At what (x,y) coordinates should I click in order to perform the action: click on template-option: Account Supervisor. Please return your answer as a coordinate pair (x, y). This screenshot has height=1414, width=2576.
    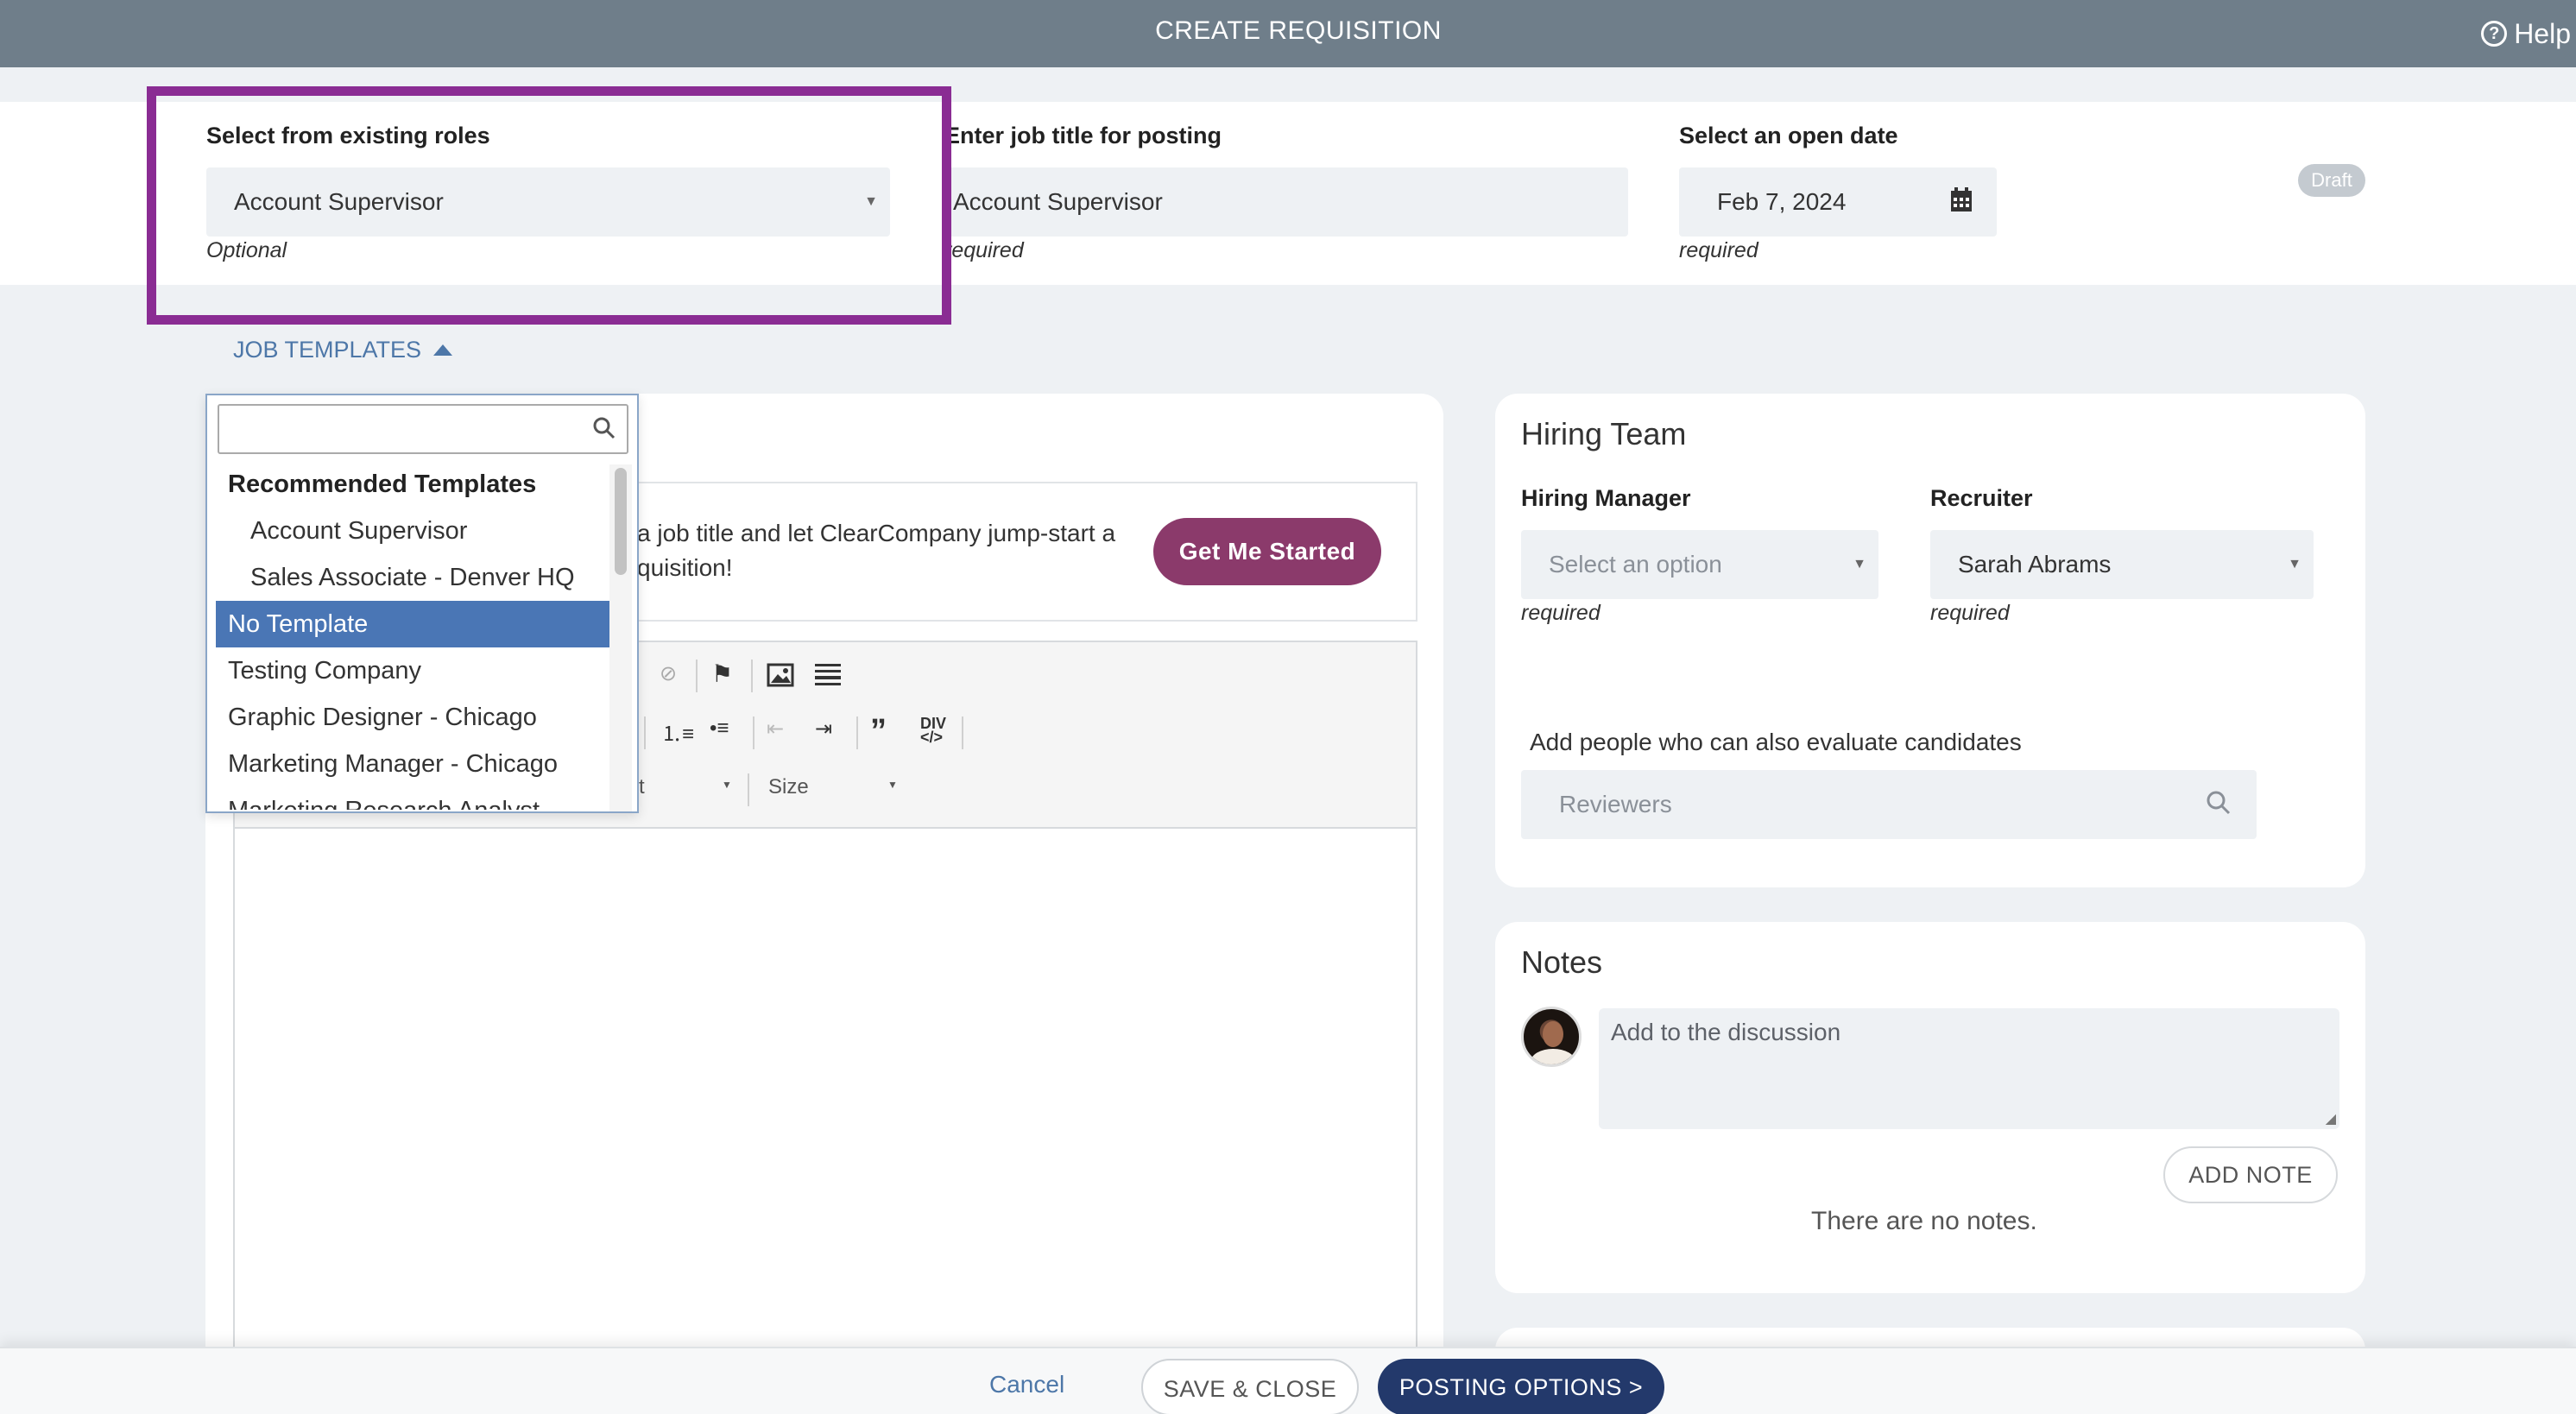
    Looking at the image, I should click on (413, 531).